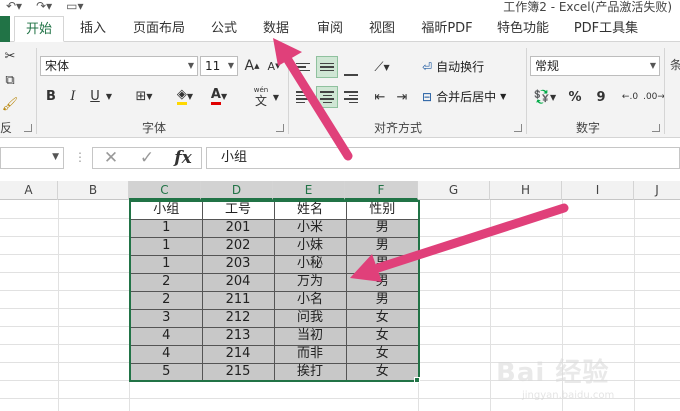 The height and width of the screenshot is (411, 680). Describe the element at coordinates (29, 190) in the screenshot. I see `column-header-a: A` at that location.